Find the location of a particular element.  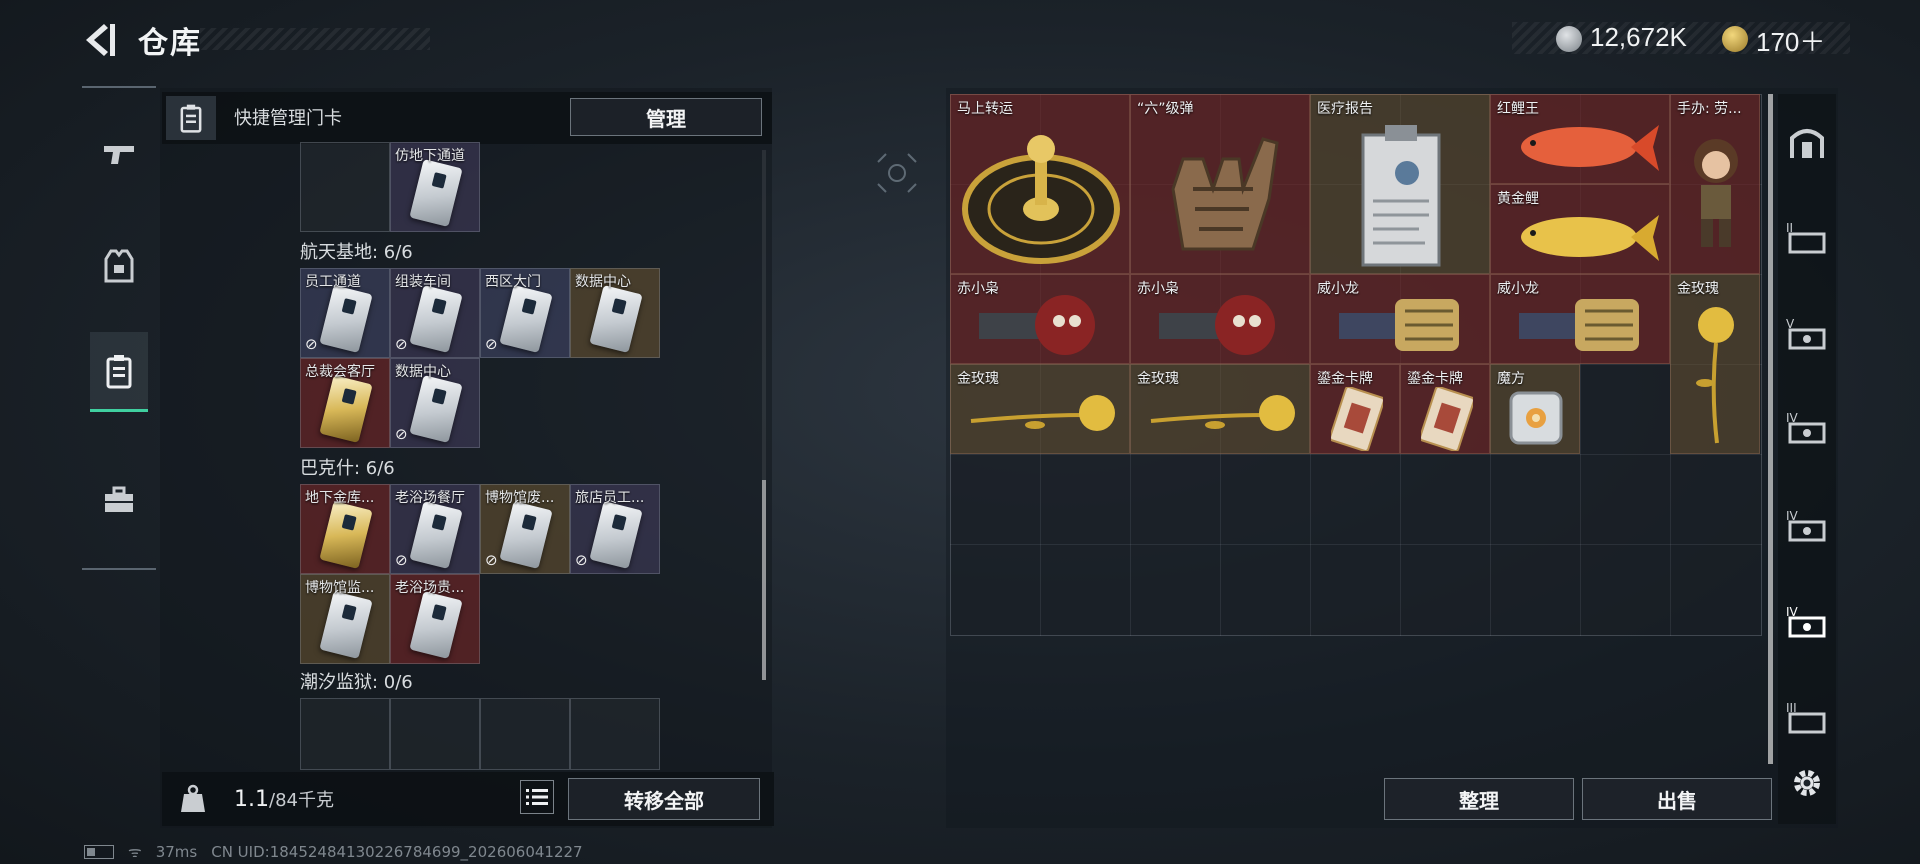

keycard-label: 员工通道 is located at coordinates (333, 282).